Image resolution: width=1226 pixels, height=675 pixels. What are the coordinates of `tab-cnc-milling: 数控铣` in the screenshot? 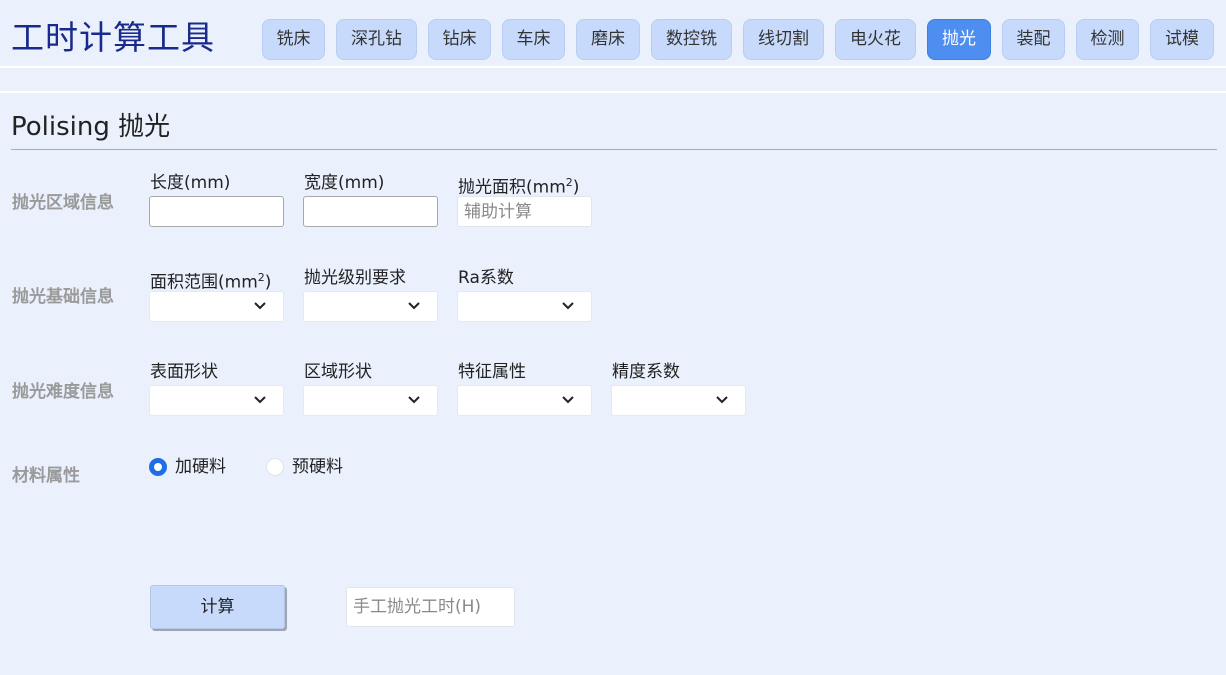 It's located at (691, 39).